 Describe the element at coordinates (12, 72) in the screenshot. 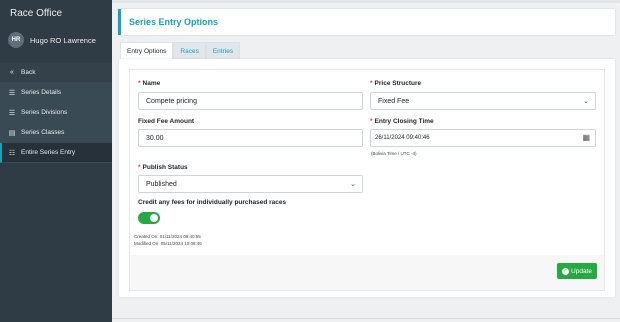

I see `double-chevron-left-icon: «` at that location.